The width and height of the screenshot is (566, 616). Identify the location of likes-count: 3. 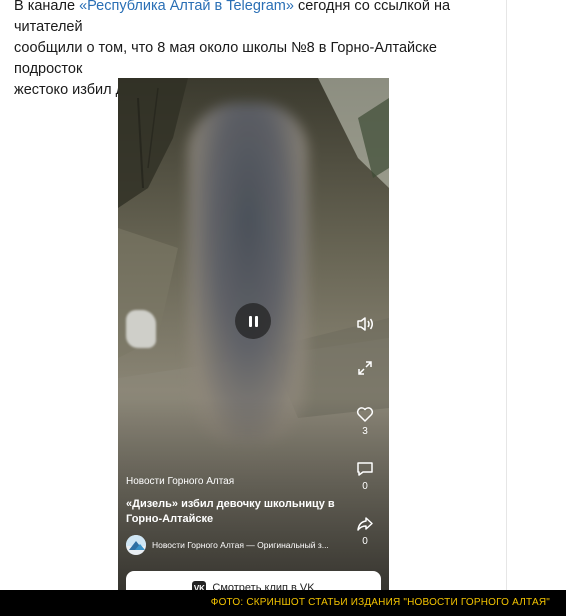
(365, 431).